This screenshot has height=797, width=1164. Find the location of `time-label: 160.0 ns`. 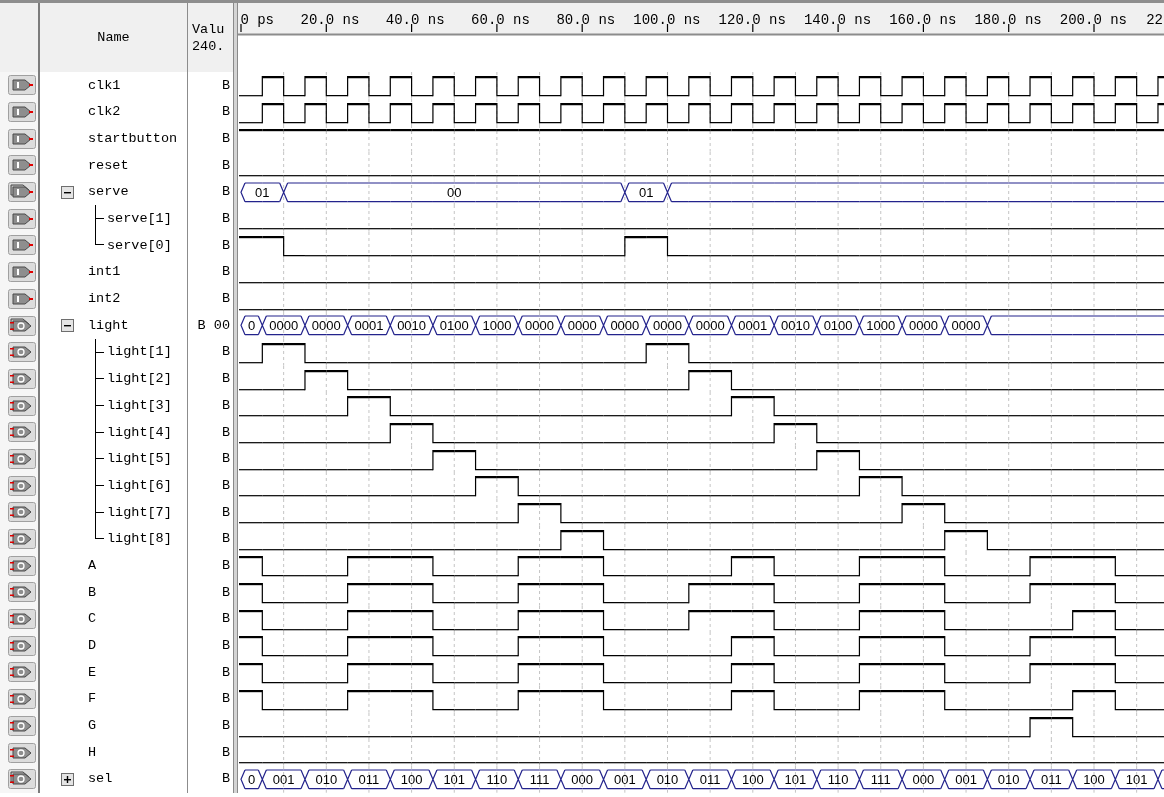

time-label: 160.0 ns is located at coordinates (923, 20).